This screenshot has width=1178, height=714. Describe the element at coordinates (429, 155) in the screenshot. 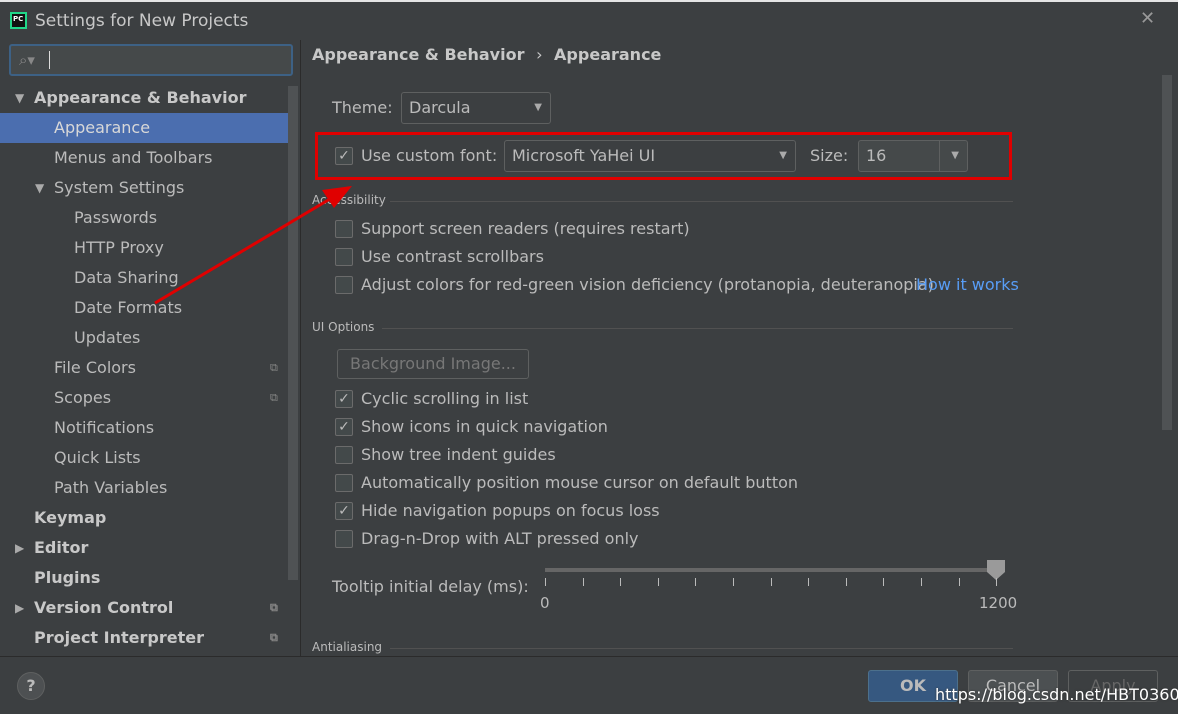

I see `custom-font-label: Use custom font:` at that location.